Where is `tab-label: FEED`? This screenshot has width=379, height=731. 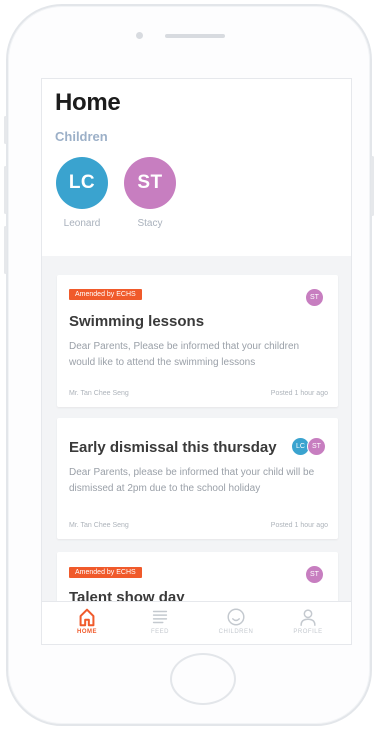
tab-label: FEED is located at coordinates (159, 632).